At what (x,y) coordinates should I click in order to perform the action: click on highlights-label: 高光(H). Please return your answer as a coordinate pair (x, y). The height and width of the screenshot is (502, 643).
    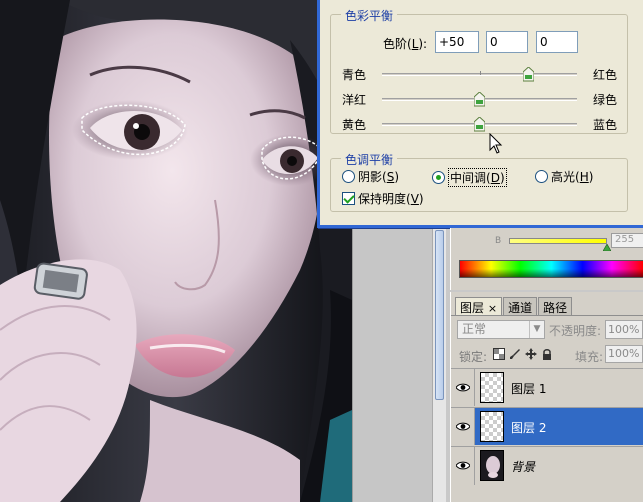
    Looking at the image, I should click on (572, 177).